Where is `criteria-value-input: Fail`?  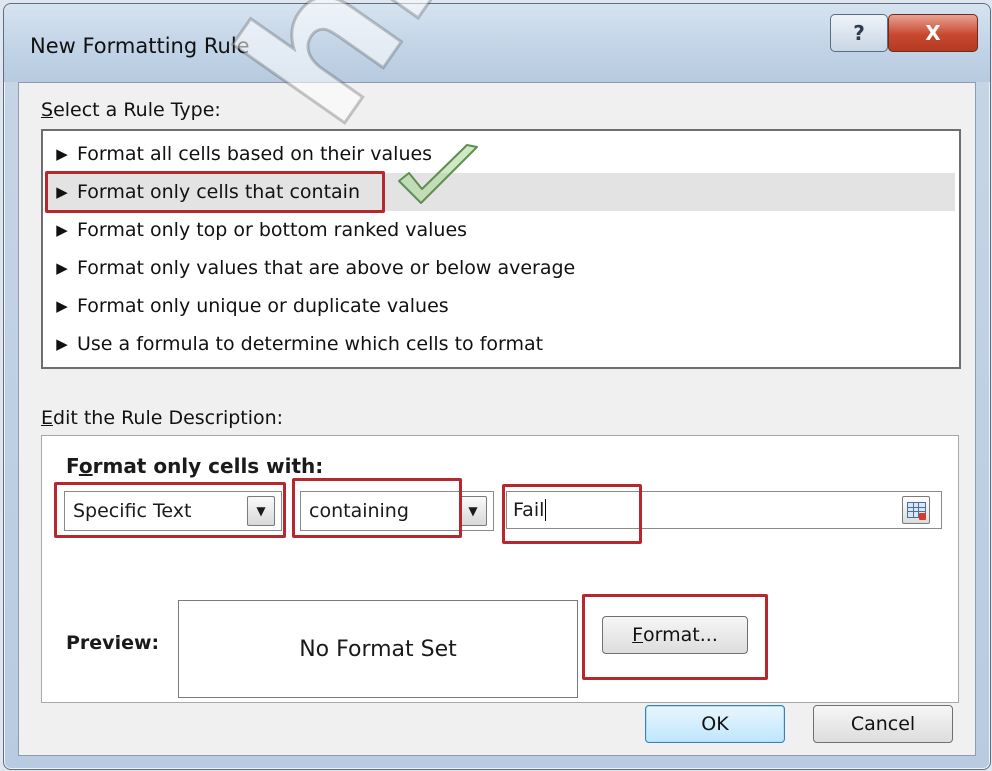 criteria-value-input: Fail is located at coordinates (724, 510).